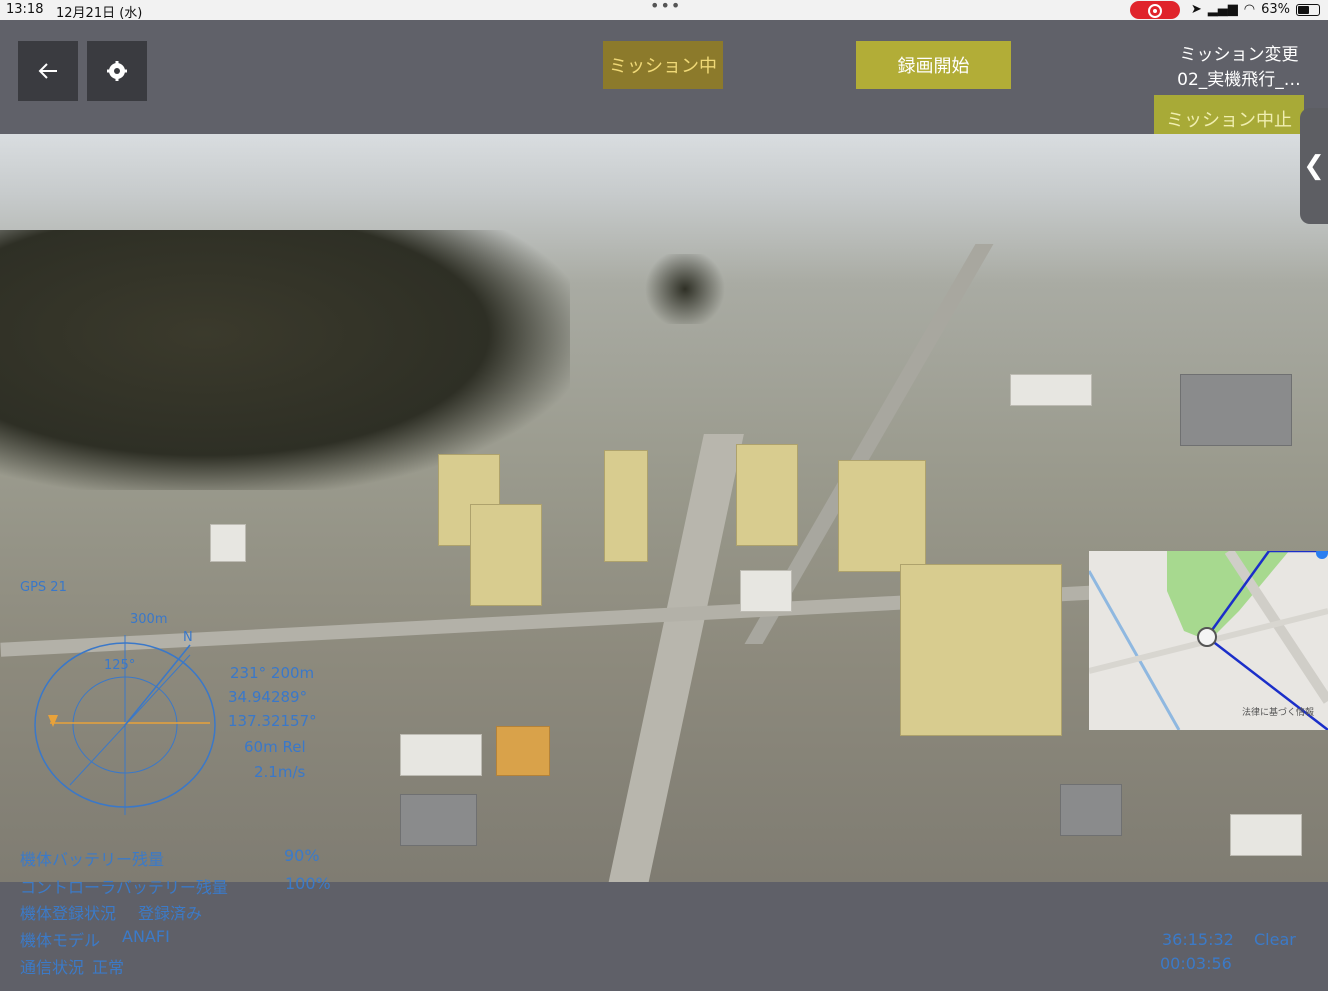 This screenshot has width=1328, height=991. I want to click on model-label: 機体モデル, so click(60, 940).